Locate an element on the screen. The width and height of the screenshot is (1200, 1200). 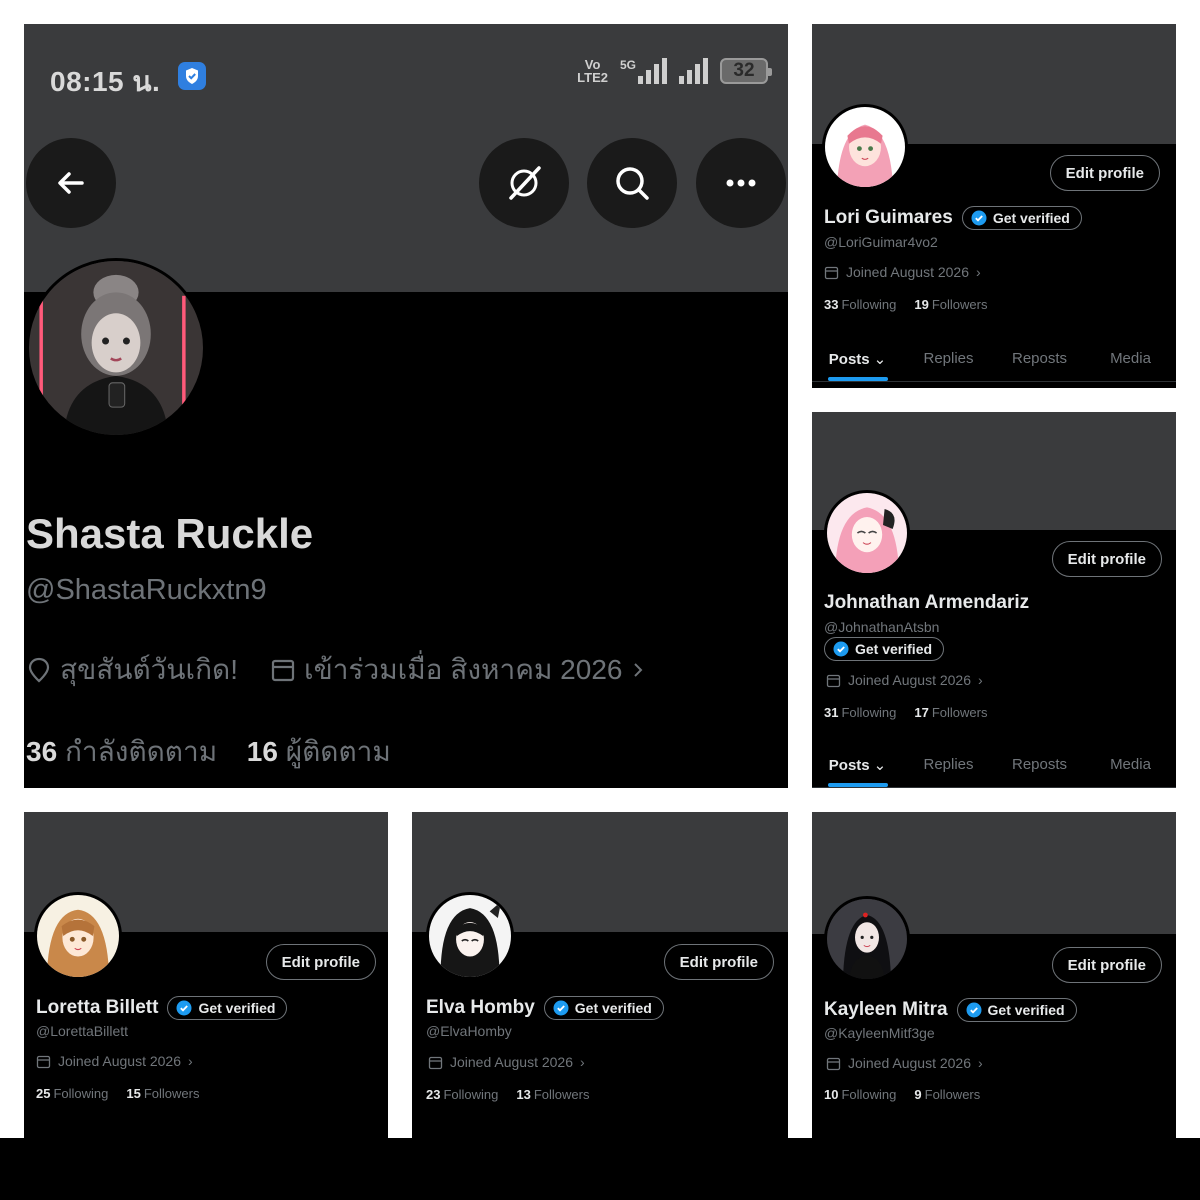
following-link: 33 Following is located at coordinates (860, 304).